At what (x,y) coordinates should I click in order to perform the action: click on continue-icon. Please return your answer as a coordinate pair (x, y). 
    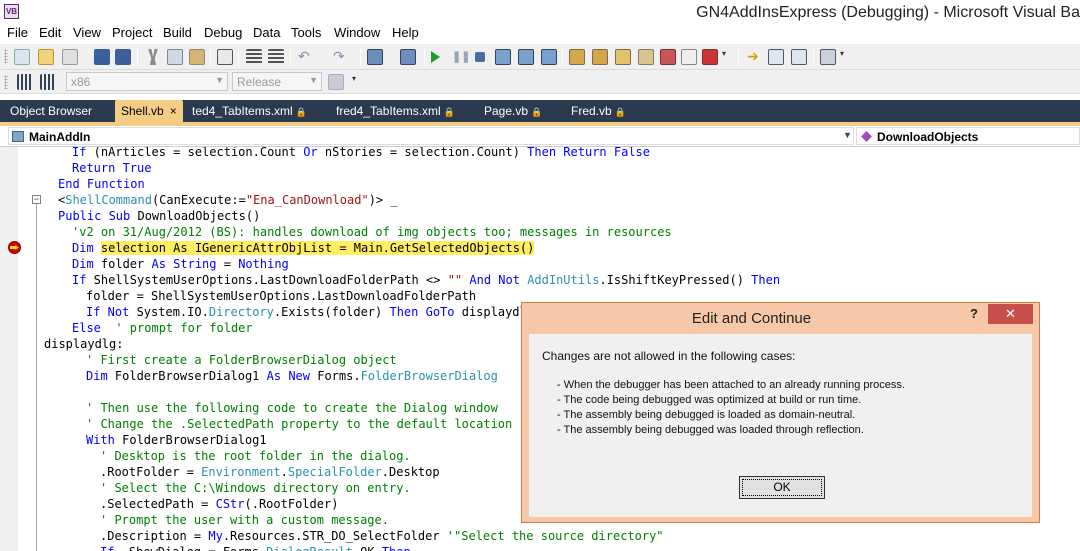
    Looking at the image, I should click on (435, 57).